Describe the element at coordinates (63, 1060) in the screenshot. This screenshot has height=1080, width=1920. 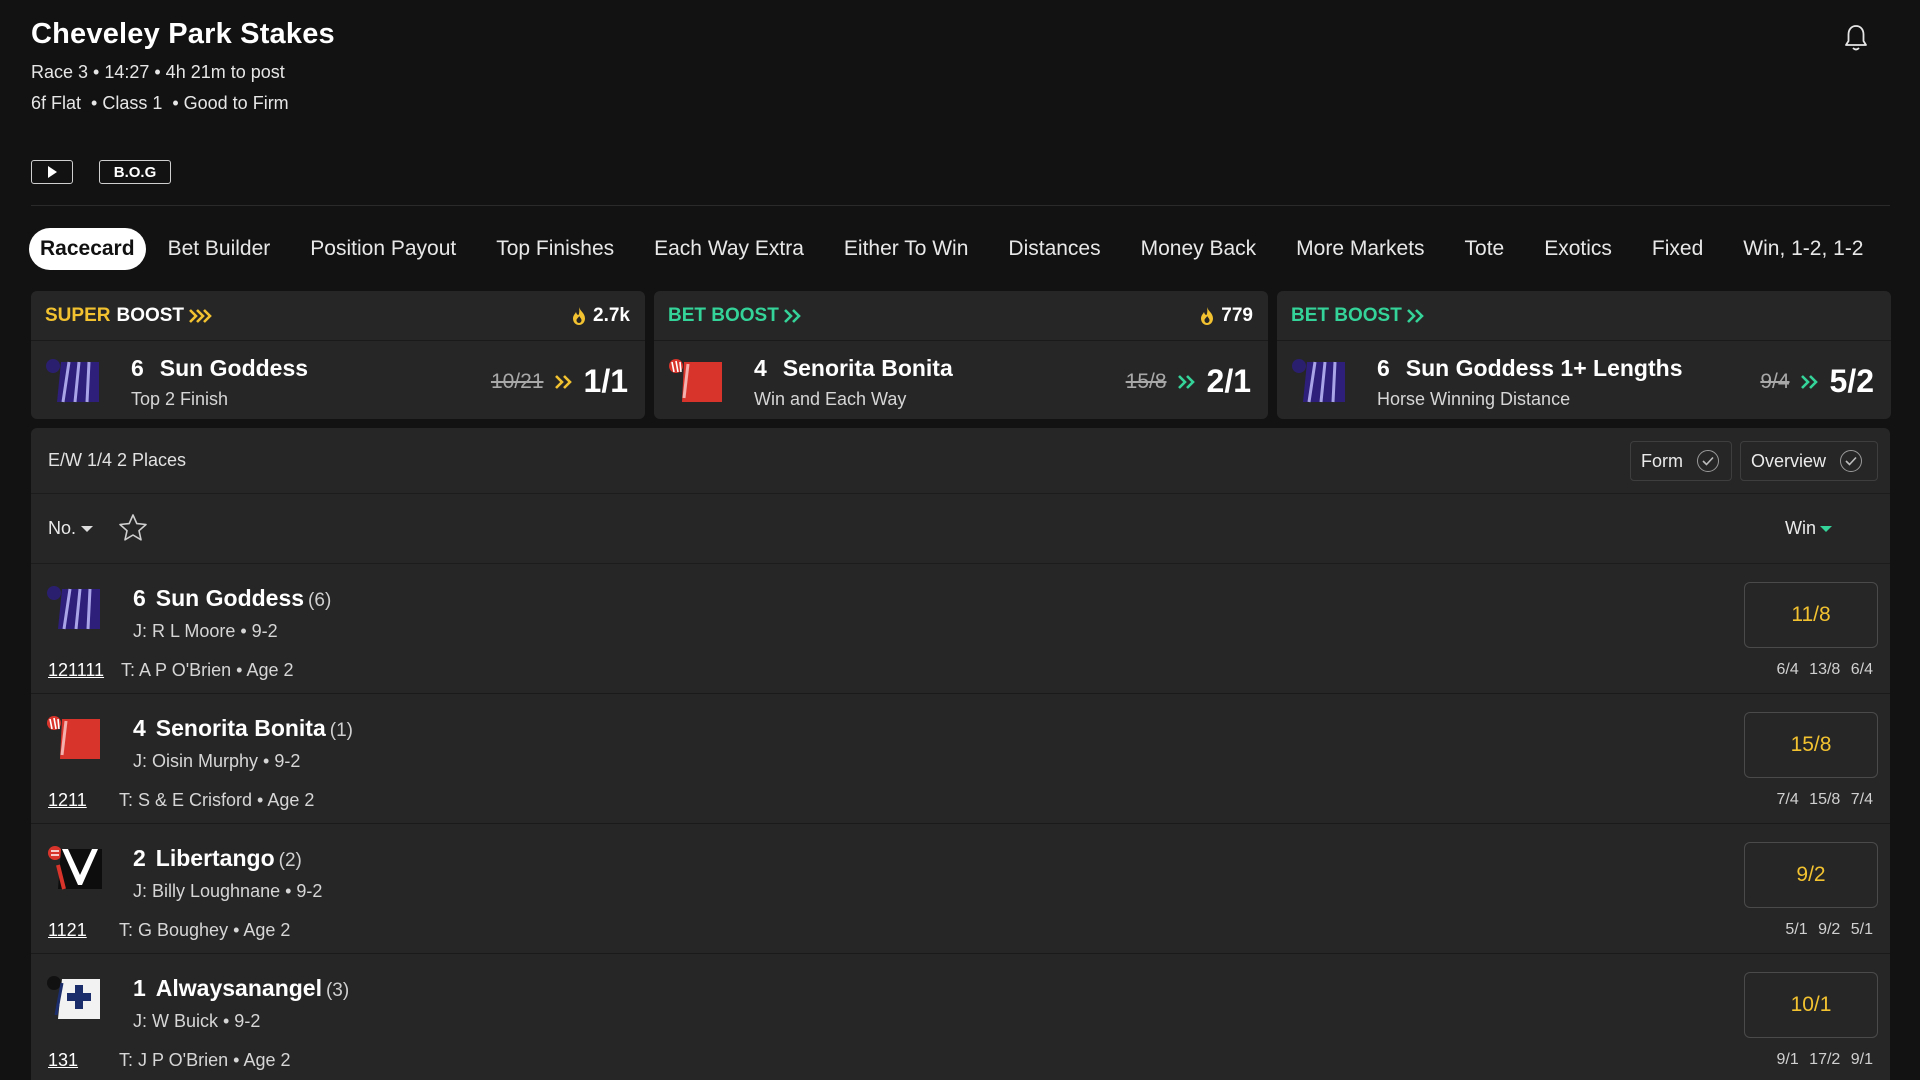
I see `runner-form: 131` at that location.